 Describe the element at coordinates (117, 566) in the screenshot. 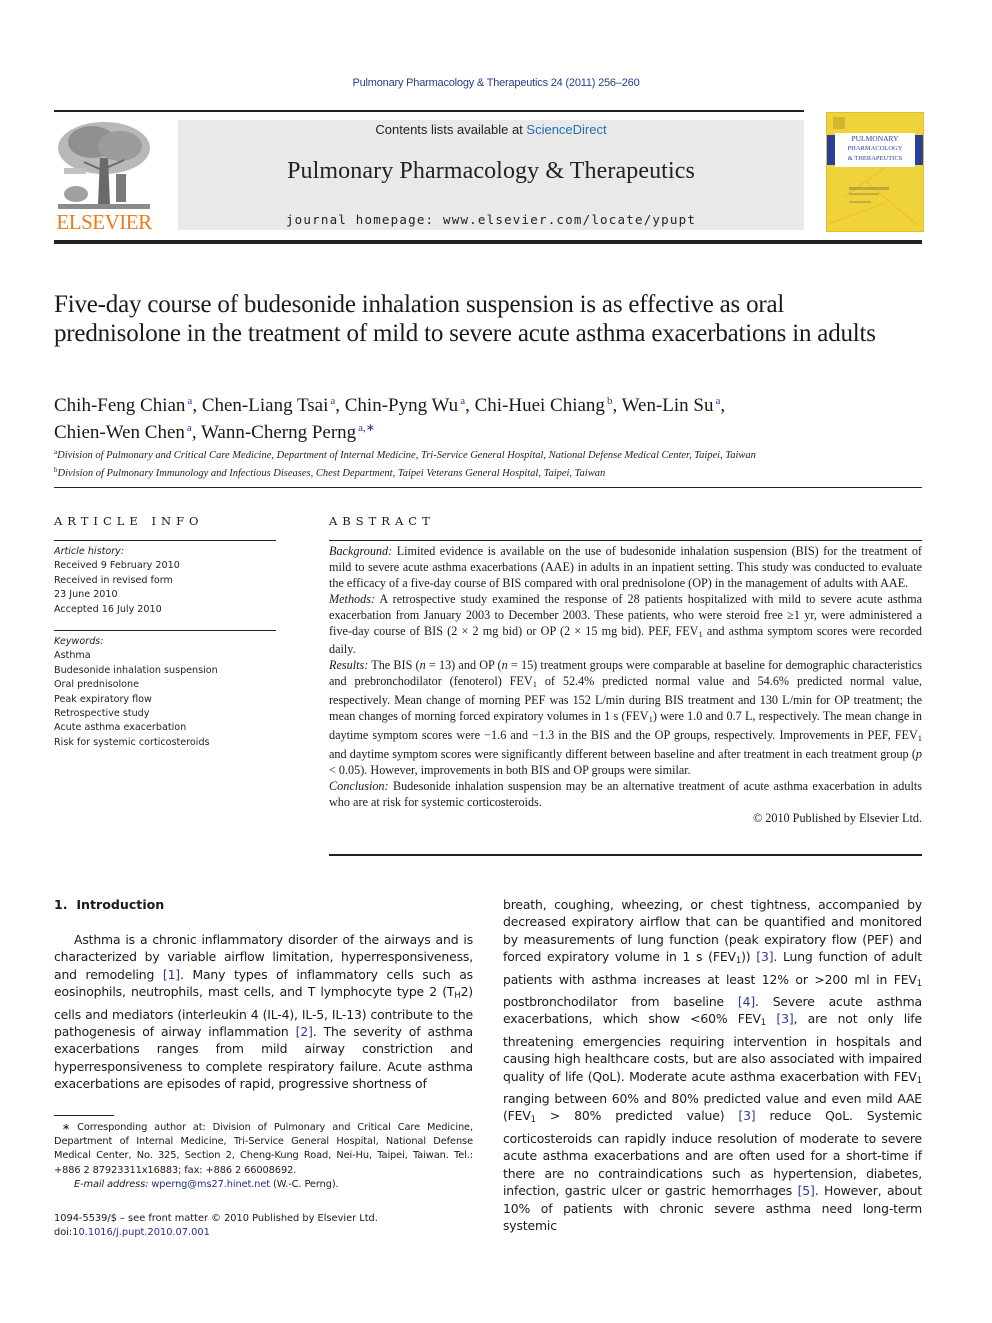

I see `history-item: Received 9 February 2010` at that location.